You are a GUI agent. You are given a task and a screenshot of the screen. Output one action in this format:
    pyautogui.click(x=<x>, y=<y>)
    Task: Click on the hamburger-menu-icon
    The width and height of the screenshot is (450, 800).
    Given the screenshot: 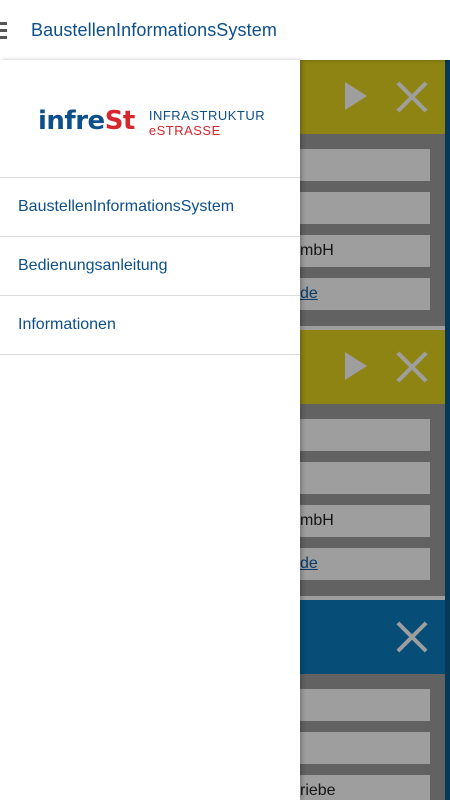 What is the action you would take?
    pyautogui.click(x=12, y=30)
    